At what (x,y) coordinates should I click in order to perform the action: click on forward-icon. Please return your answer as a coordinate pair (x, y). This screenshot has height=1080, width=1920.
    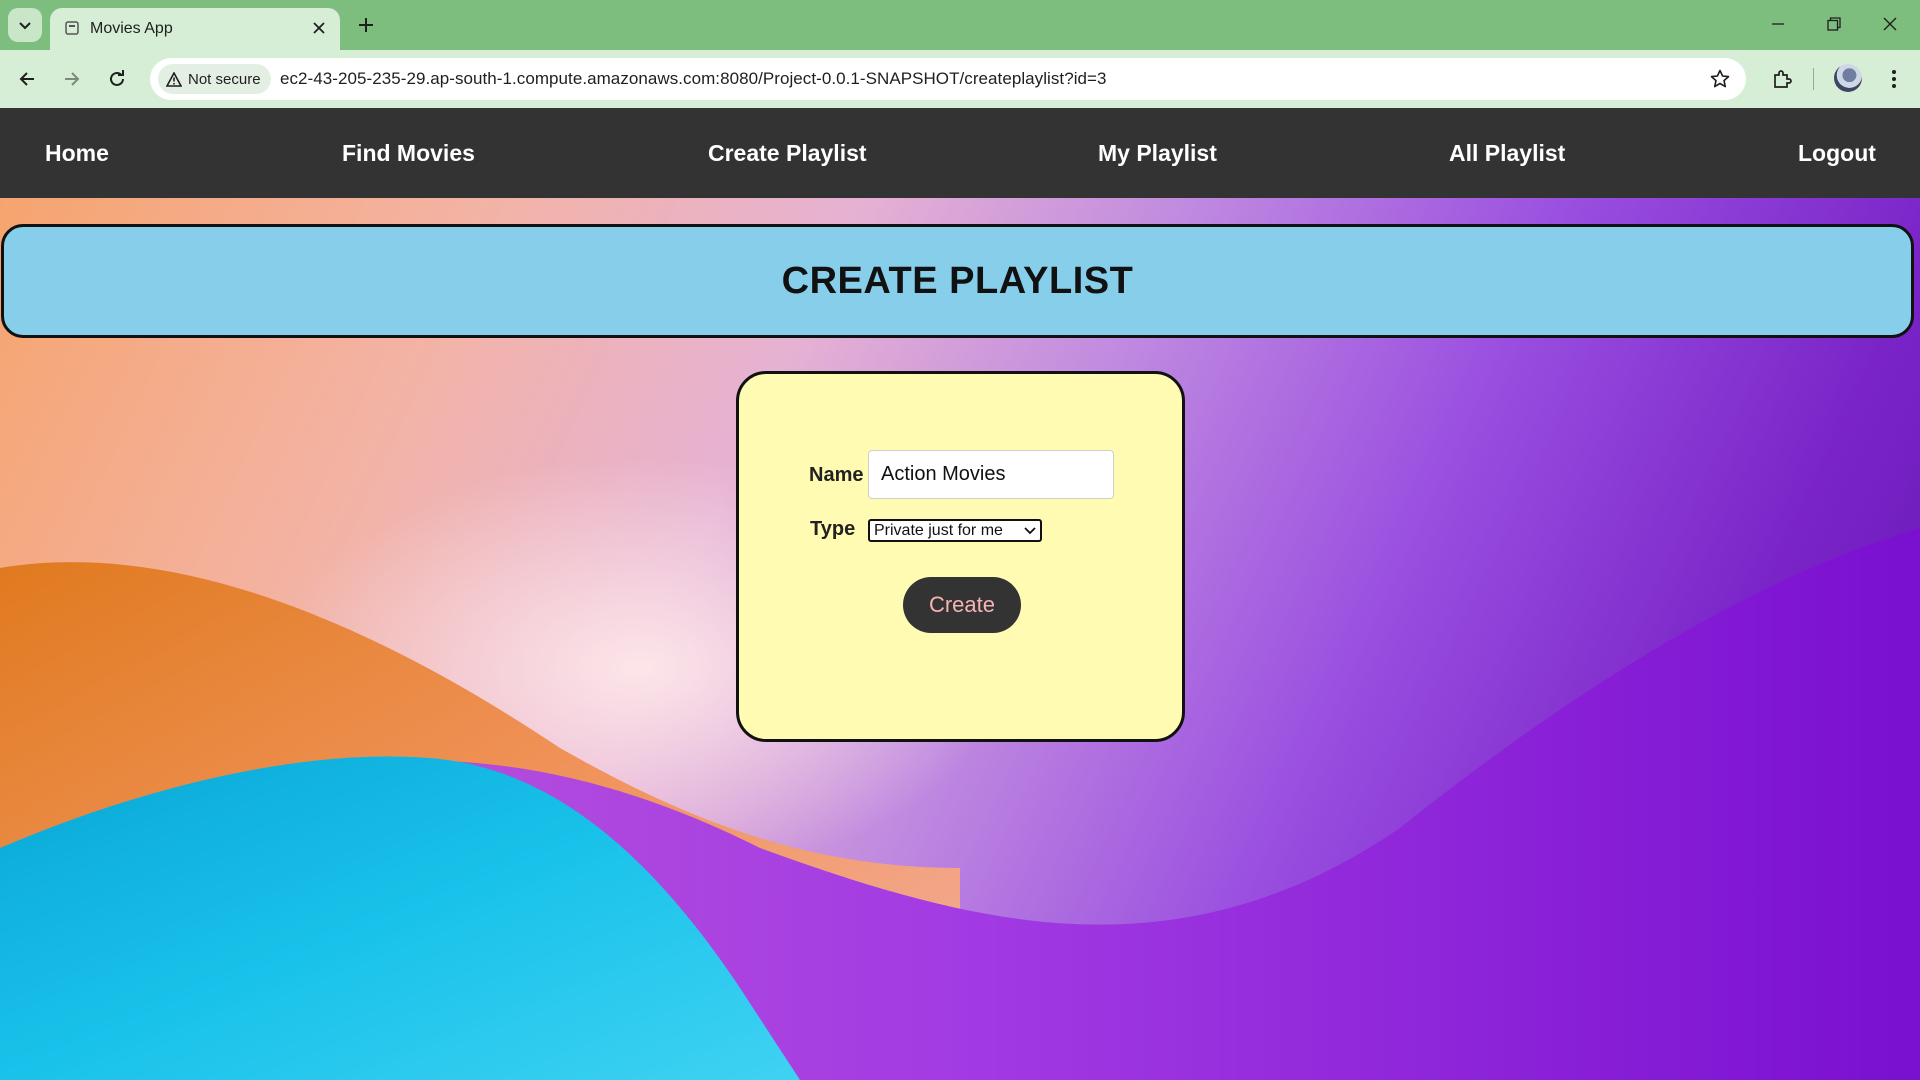
    Looking at the image, I should click on (72, 79).